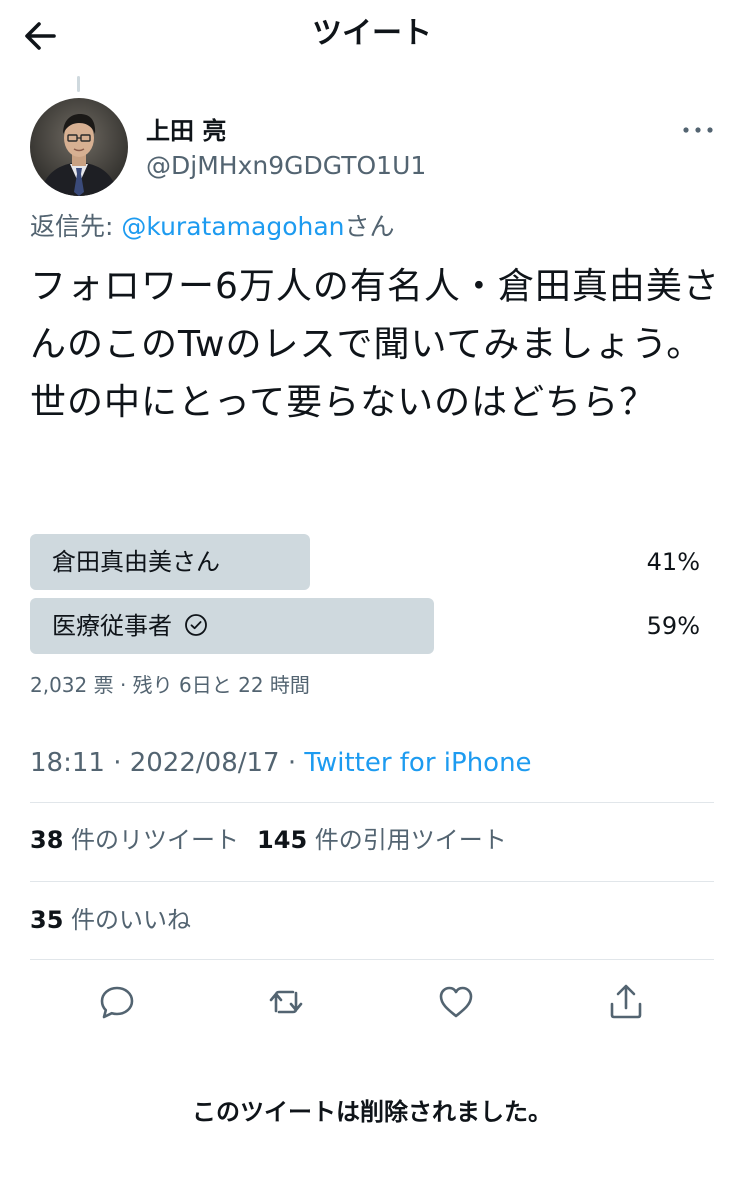 This screenshot has width=744, height=1200. Describe the element at coordinates (673, 626) in the screenshot. I see `poll-option-percent: 59%` at that location.